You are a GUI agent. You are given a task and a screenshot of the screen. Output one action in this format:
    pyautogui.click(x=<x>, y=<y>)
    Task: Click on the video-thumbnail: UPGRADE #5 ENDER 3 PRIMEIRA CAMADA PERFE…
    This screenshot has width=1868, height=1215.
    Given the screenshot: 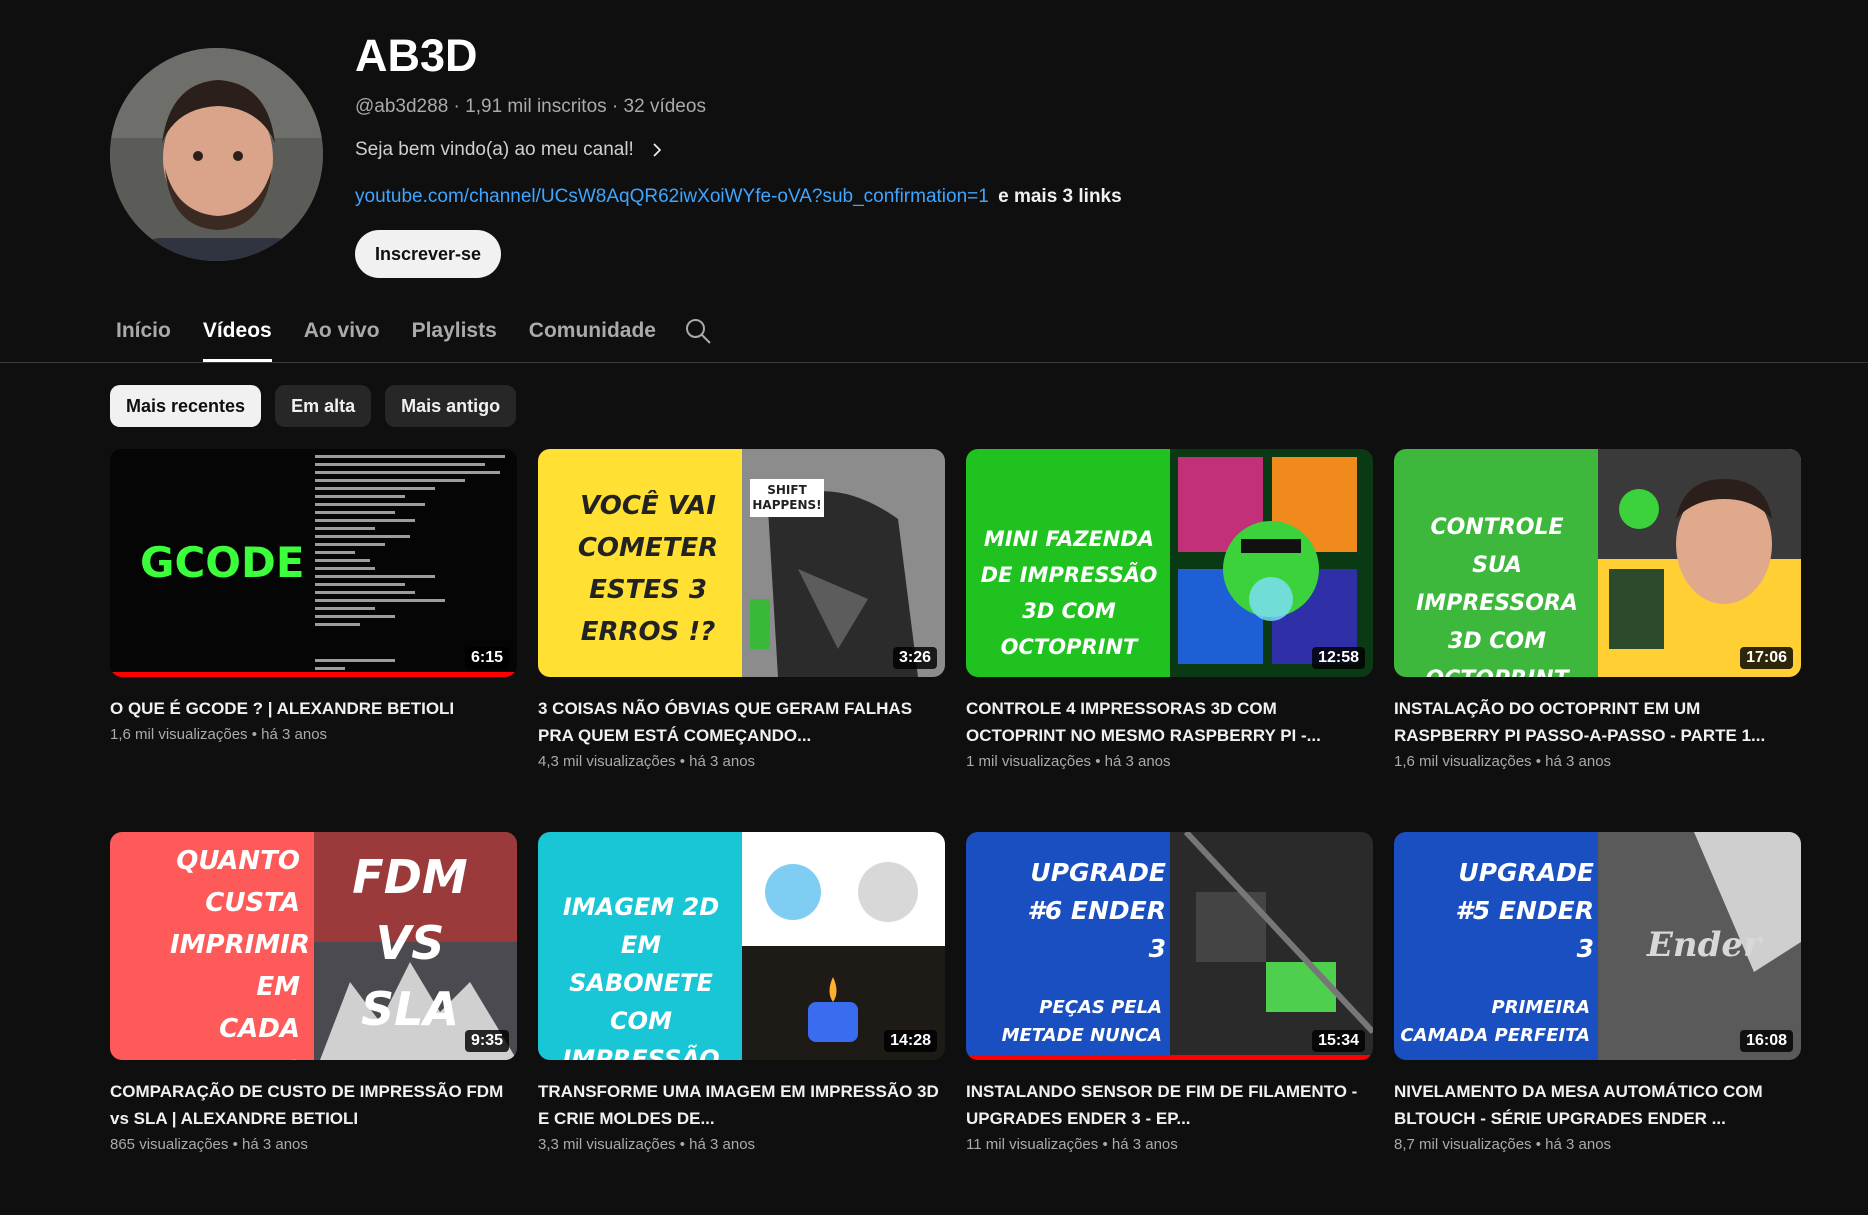 What is the action you would take?
    pyautogui.click(x=1597, y=946)
    